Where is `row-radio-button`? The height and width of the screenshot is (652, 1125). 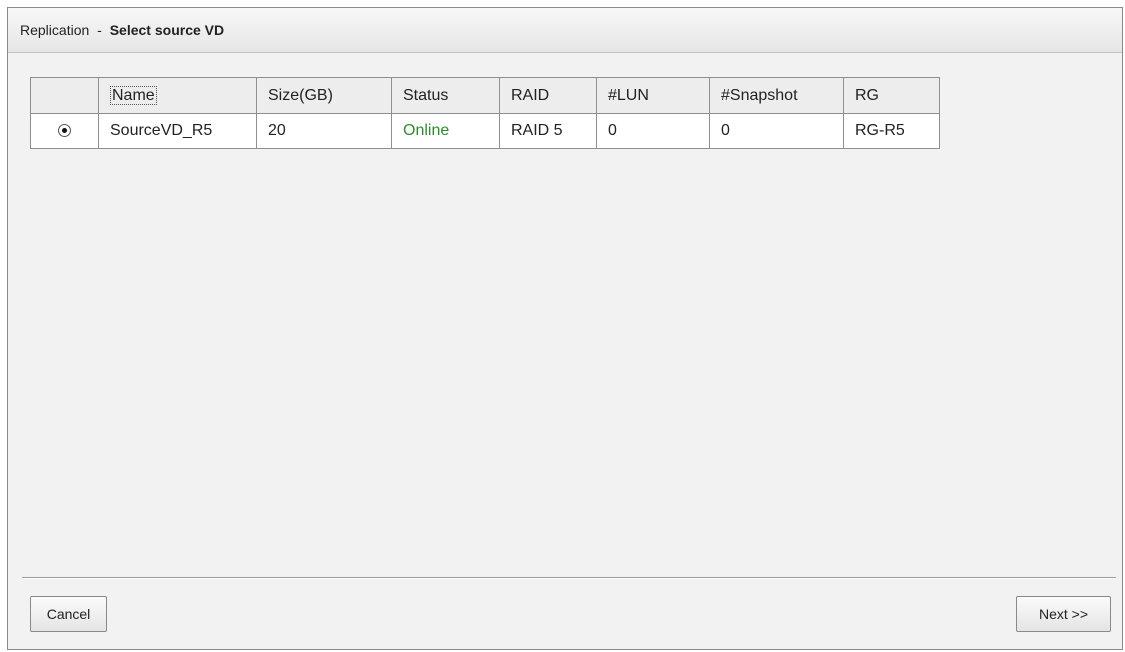 row-radio-button is located at coordinates (64, 131).